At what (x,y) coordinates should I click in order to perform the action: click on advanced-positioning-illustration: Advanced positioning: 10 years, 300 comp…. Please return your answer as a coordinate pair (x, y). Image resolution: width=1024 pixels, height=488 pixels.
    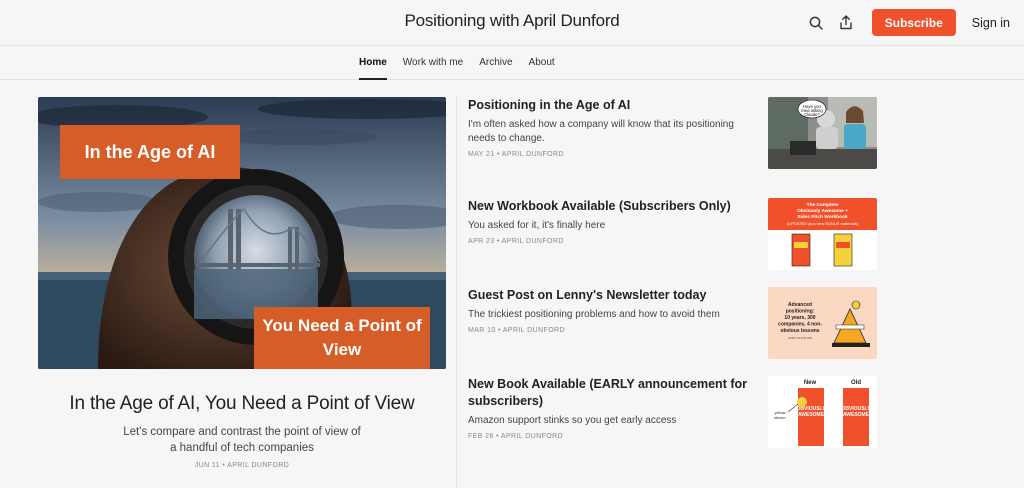
    Looking at the image, I should click on (822, 323).